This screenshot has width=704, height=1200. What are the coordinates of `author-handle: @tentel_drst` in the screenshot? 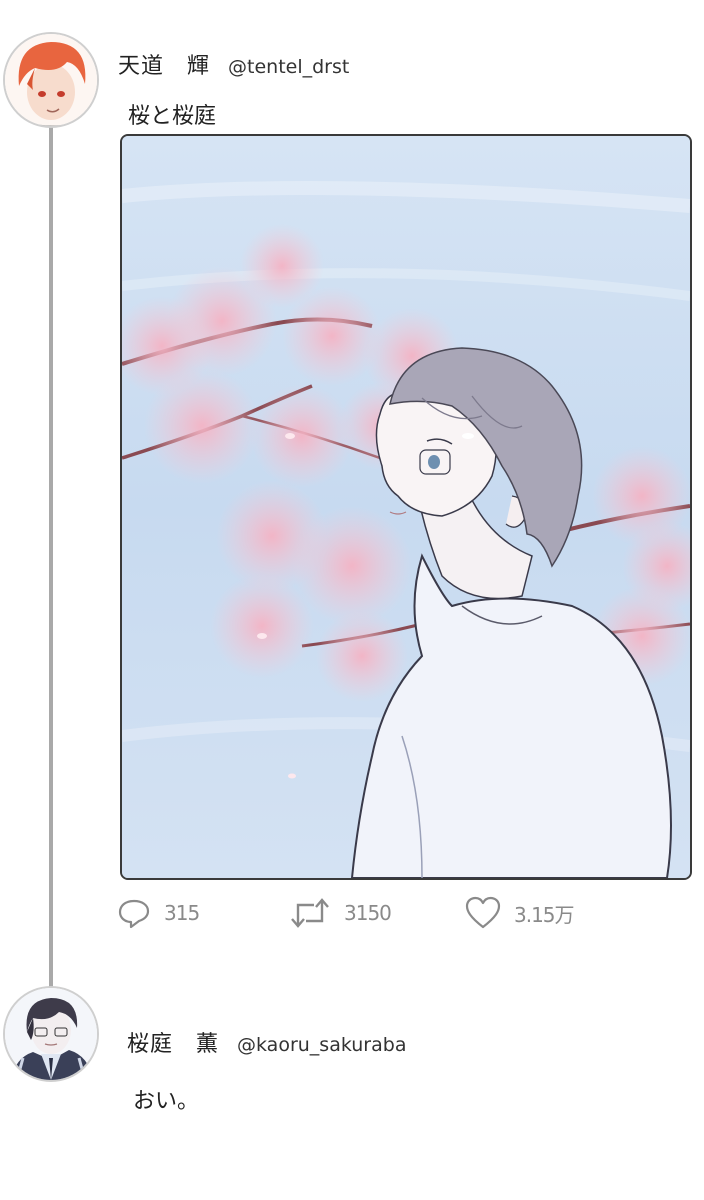 It's located at (288, 67).